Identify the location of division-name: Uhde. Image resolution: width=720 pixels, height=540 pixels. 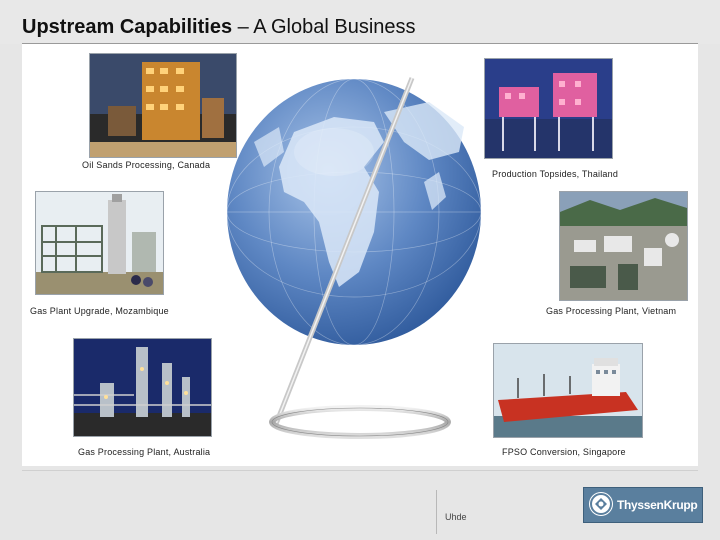
(456, 517).